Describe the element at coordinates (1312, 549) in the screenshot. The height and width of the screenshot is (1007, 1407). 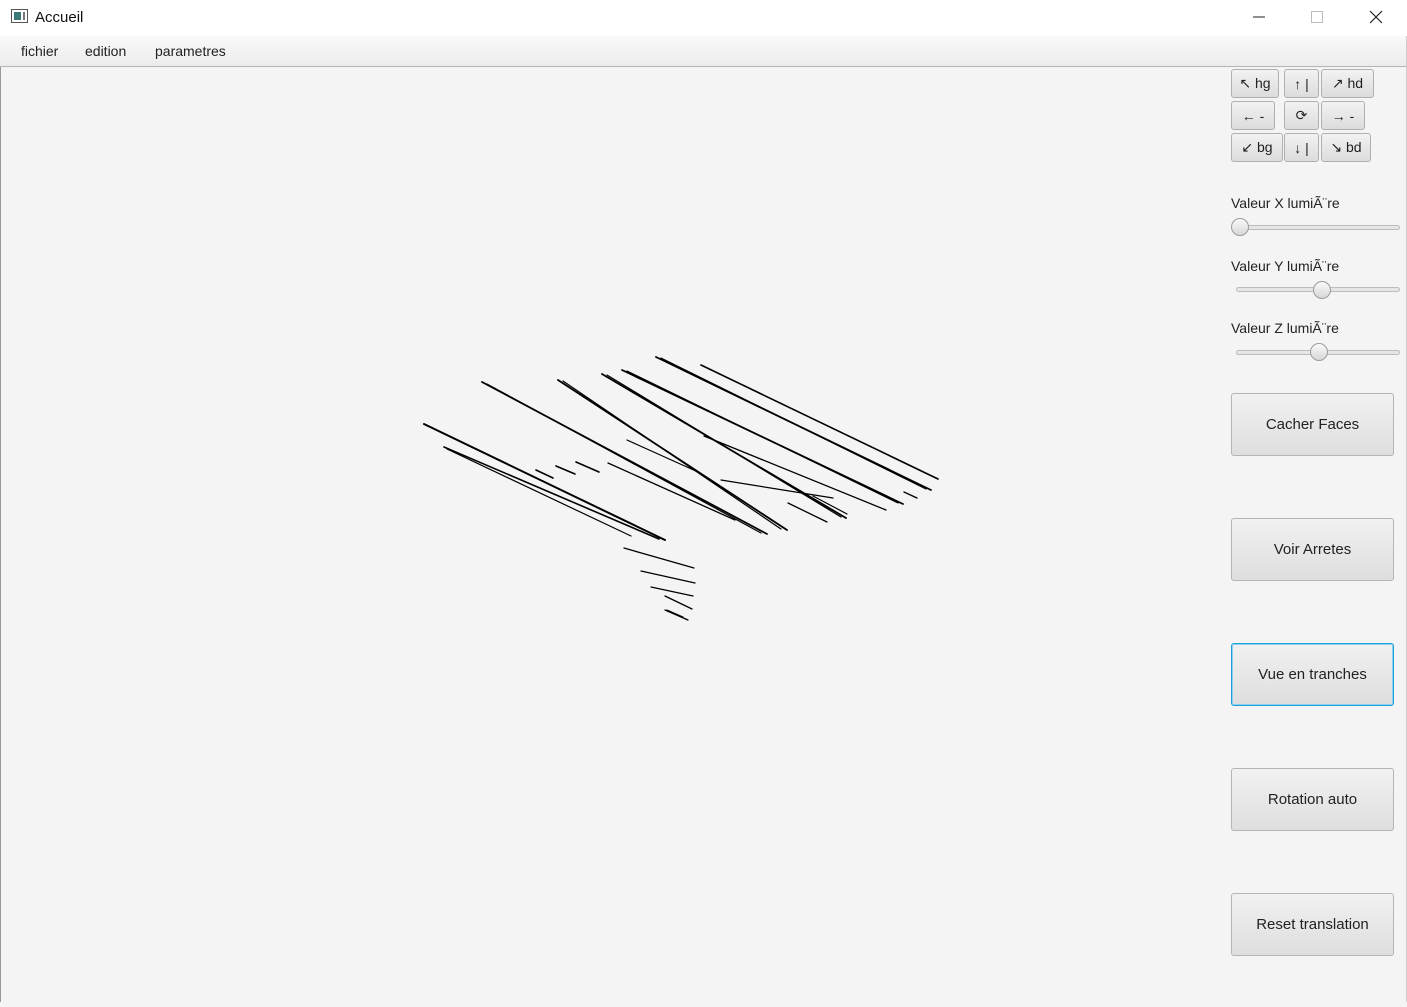
I see `show-edges-button: Voir Arretes` at that location.